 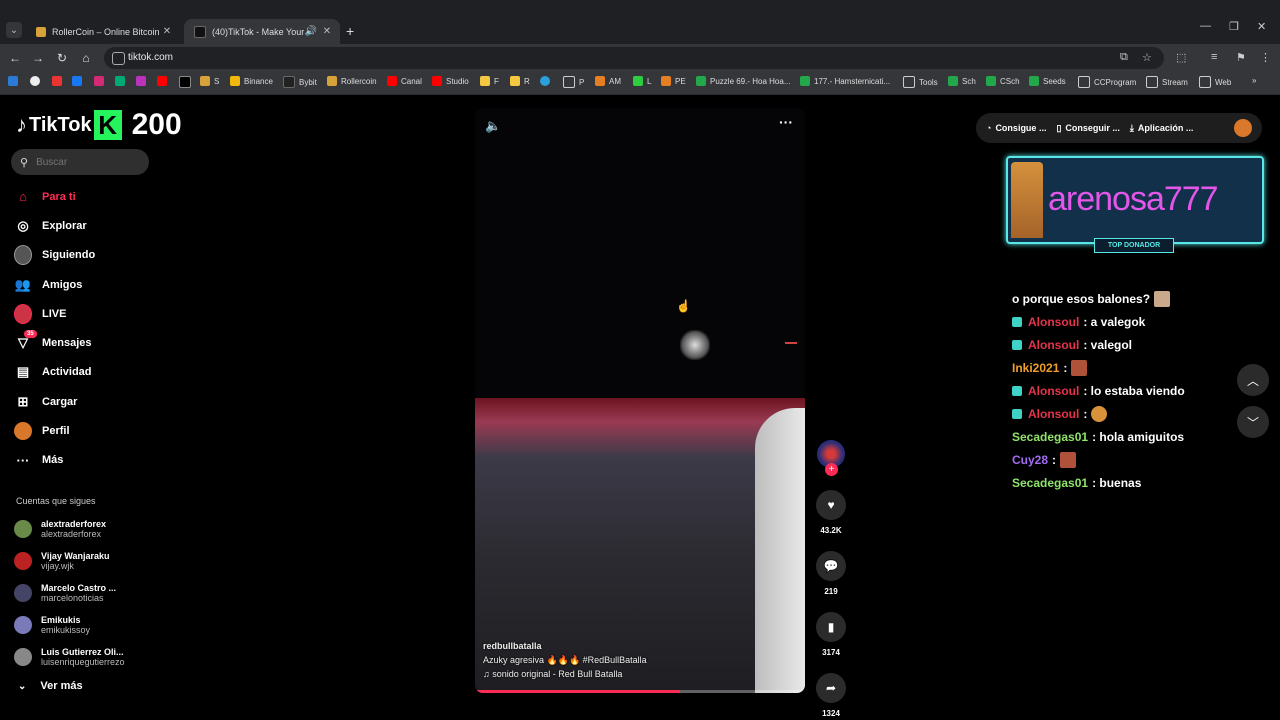 I want to click on video-more-icon: ···, so click(x=786, y=122).